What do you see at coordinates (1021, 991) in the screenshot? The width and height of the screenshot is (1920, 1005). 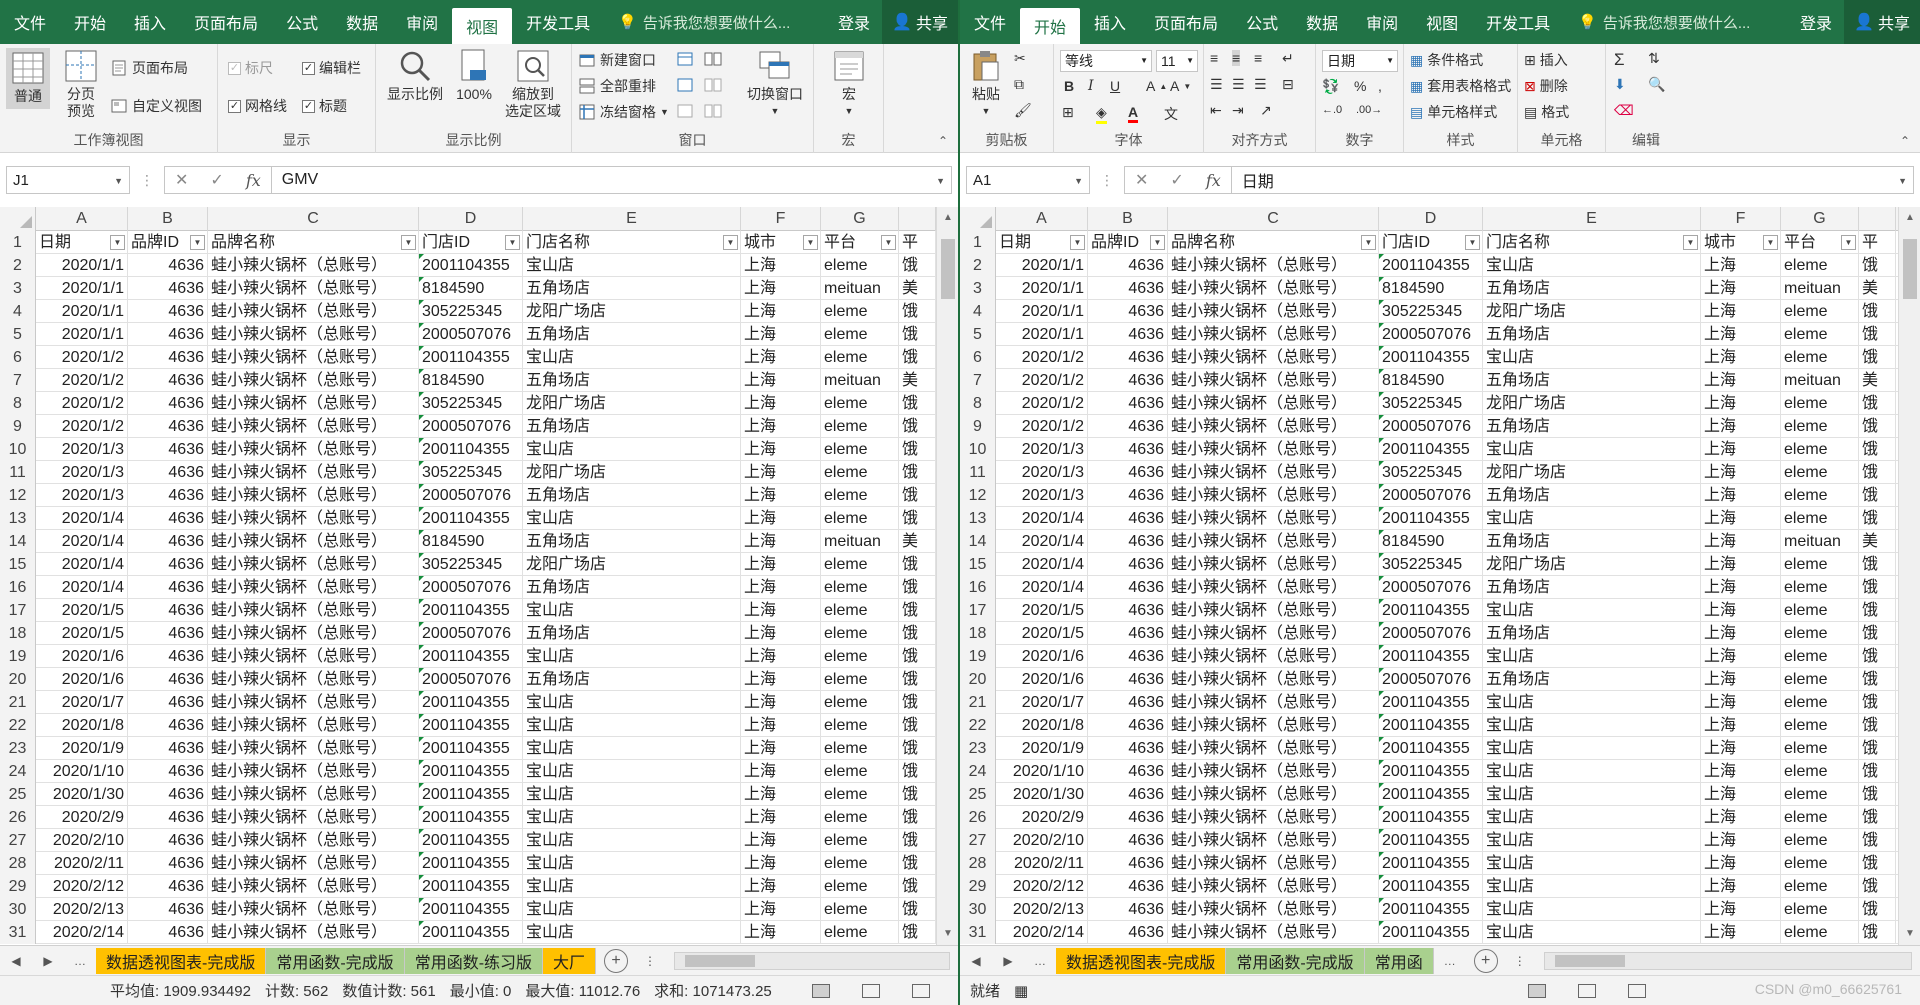 I see `macro-record-icon: ▦` at bounding box center [1021, 991].